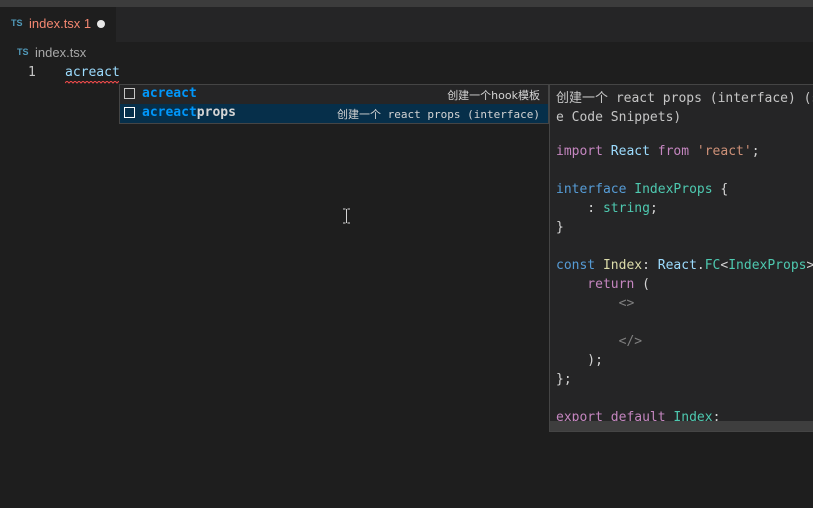  I want to click on suggestion-label: acreactprops, so click(189, 112).